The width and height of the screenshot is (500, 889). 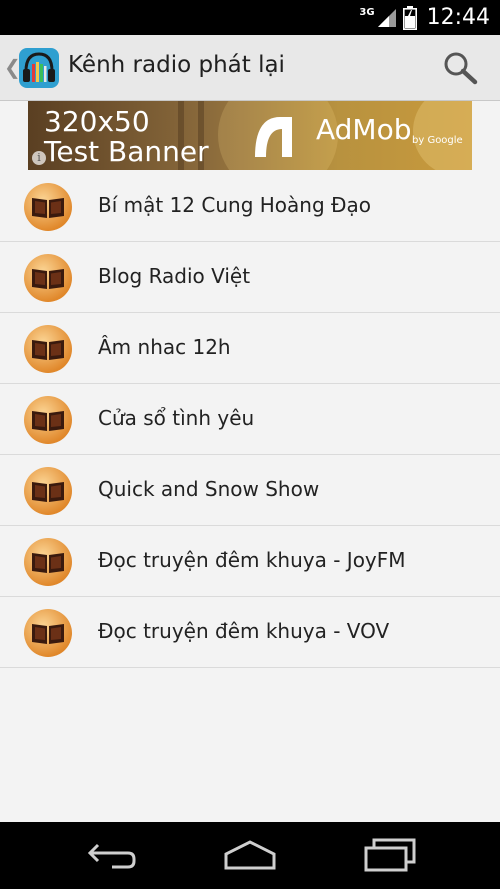 What do you see at coordinates (176, 418) in the screenshot?
I see `station-label: Cửa sổ tình yêu` at bounding box center [176, 418].